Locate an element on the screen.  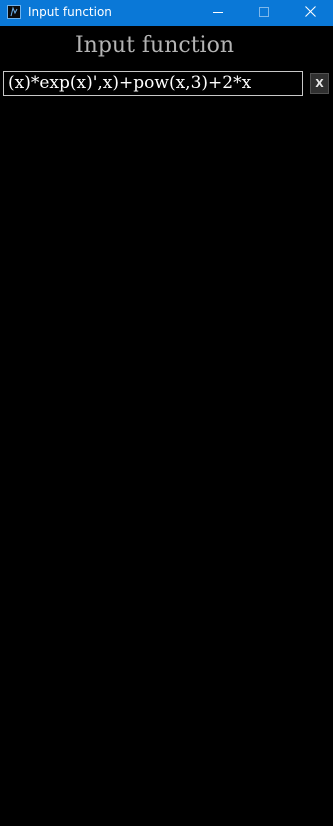
clear-button: X is located at coordinates (319, 83).